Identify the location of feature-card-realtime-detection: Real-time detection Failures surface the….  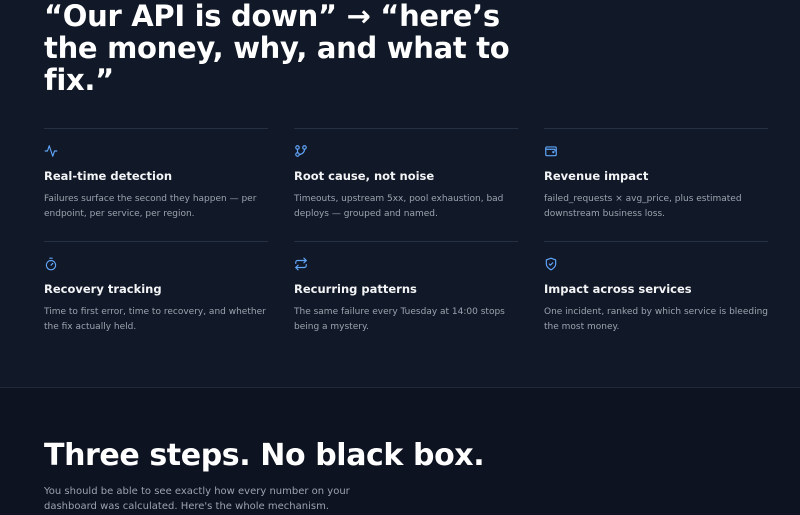
(156, 184).